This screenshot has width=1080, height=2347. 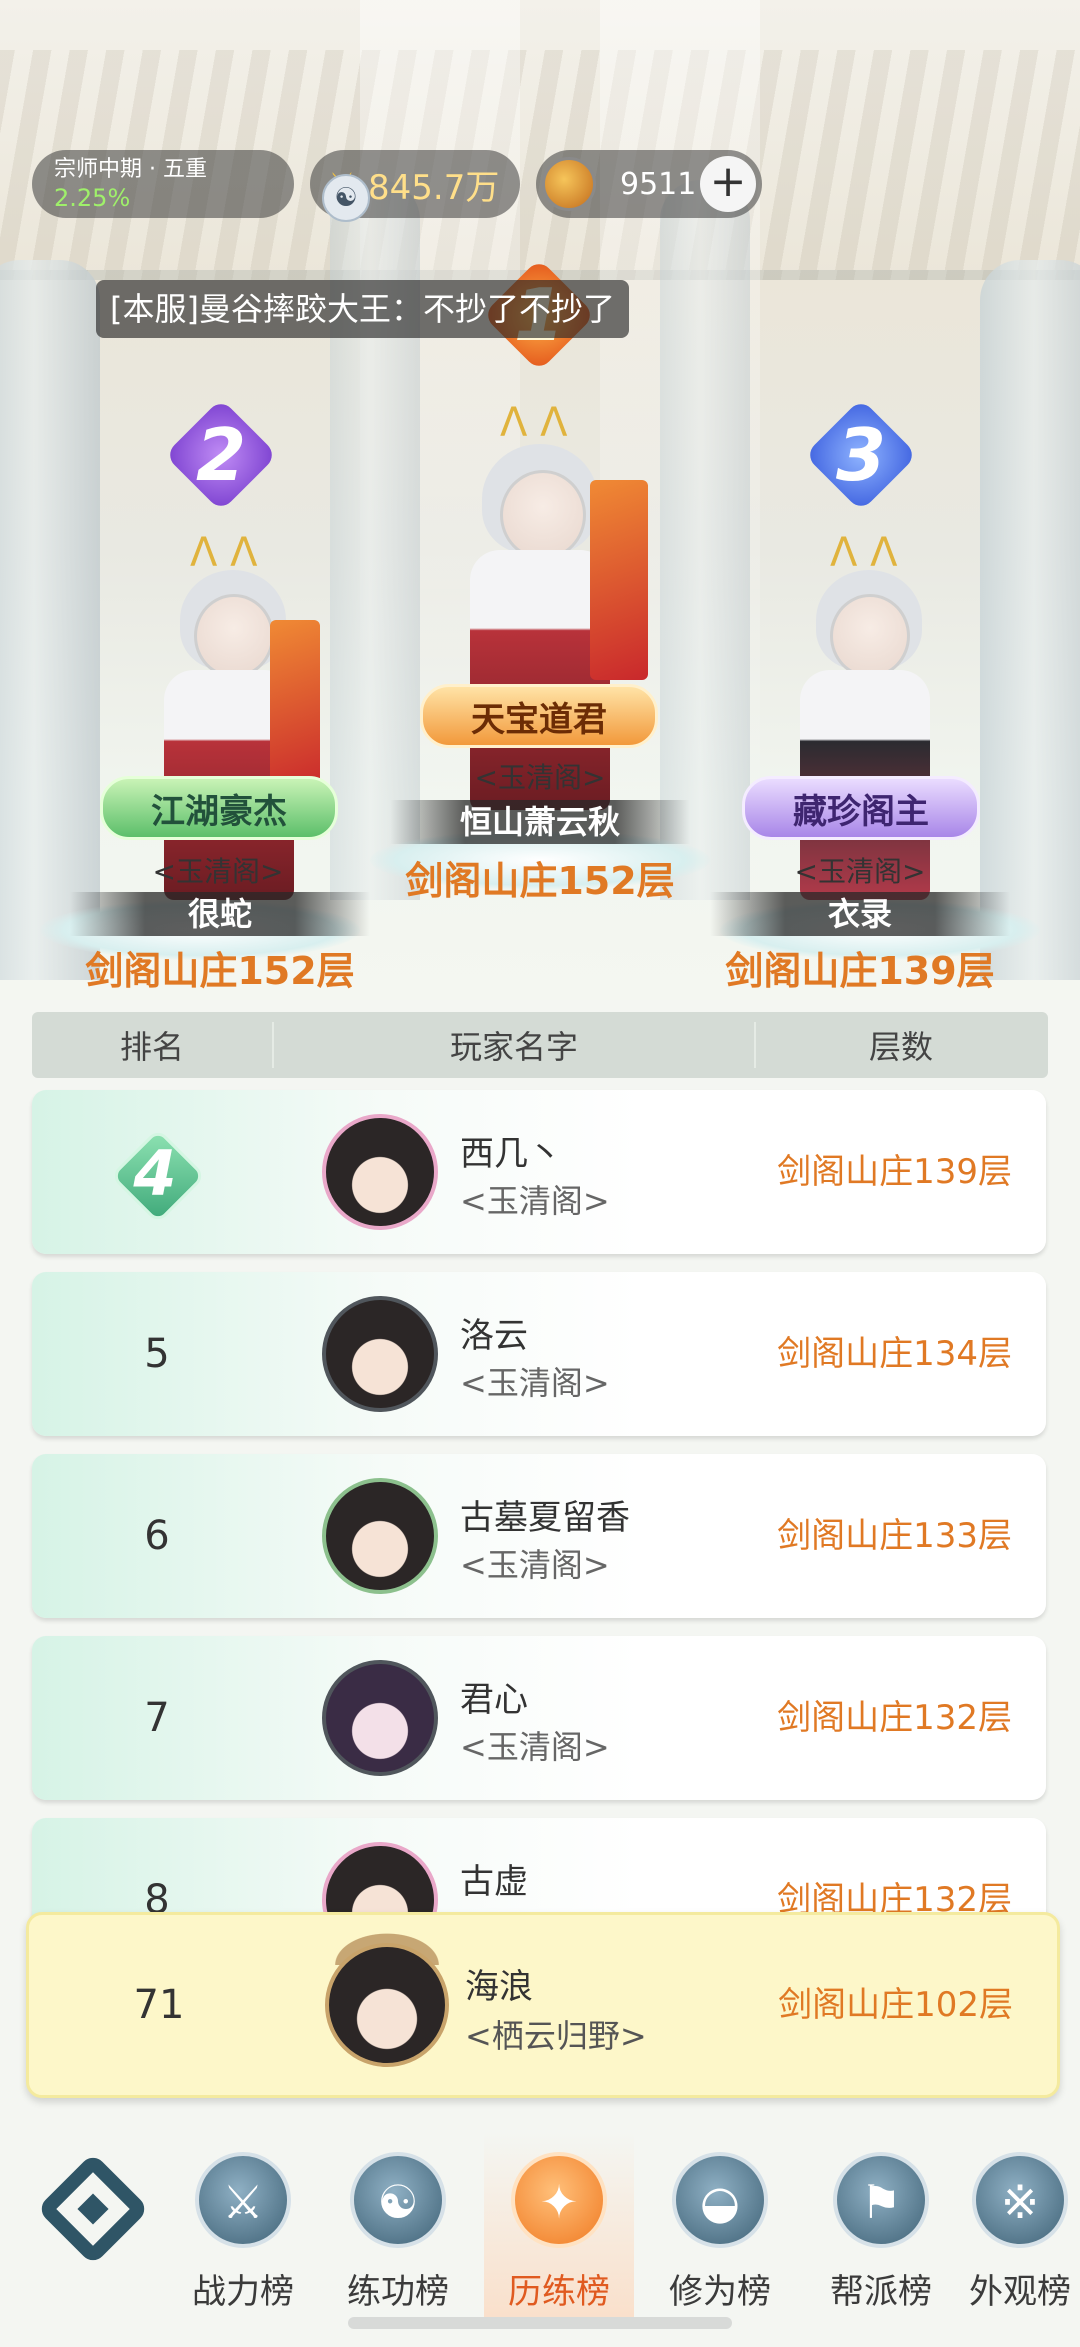 I want to click on player-name: 西几丶, so click(x=511, y=1154).